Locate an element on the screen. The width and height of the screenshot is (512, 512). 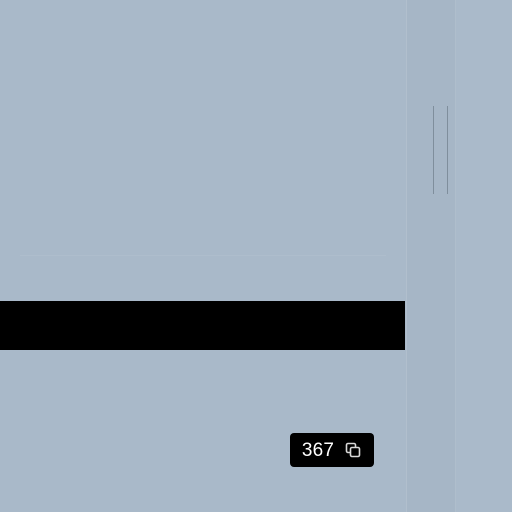
scroll-handle-left-edge is located at coordinates (433, 150).